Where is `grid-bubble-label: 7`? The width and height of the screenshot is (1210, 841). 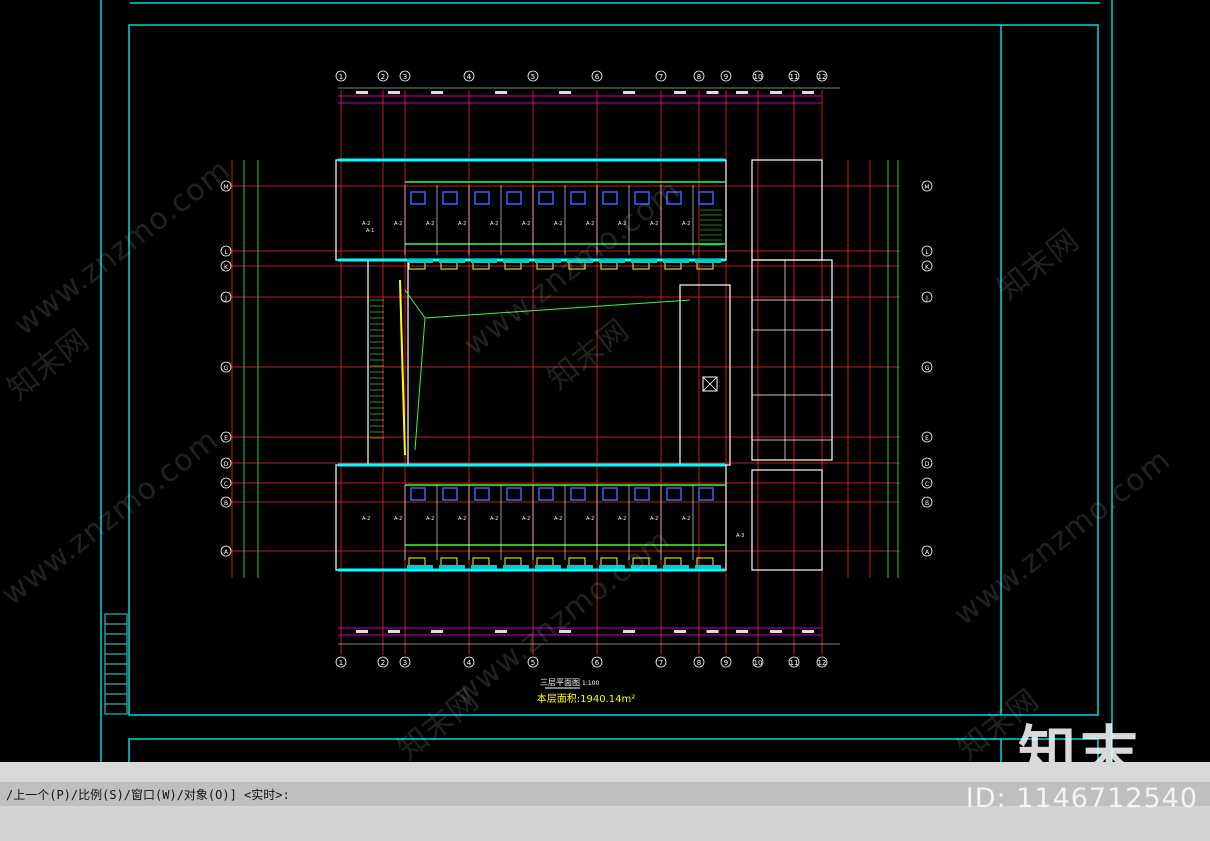
grid-bubble-label: 7 is located at coordinates (661, 663).